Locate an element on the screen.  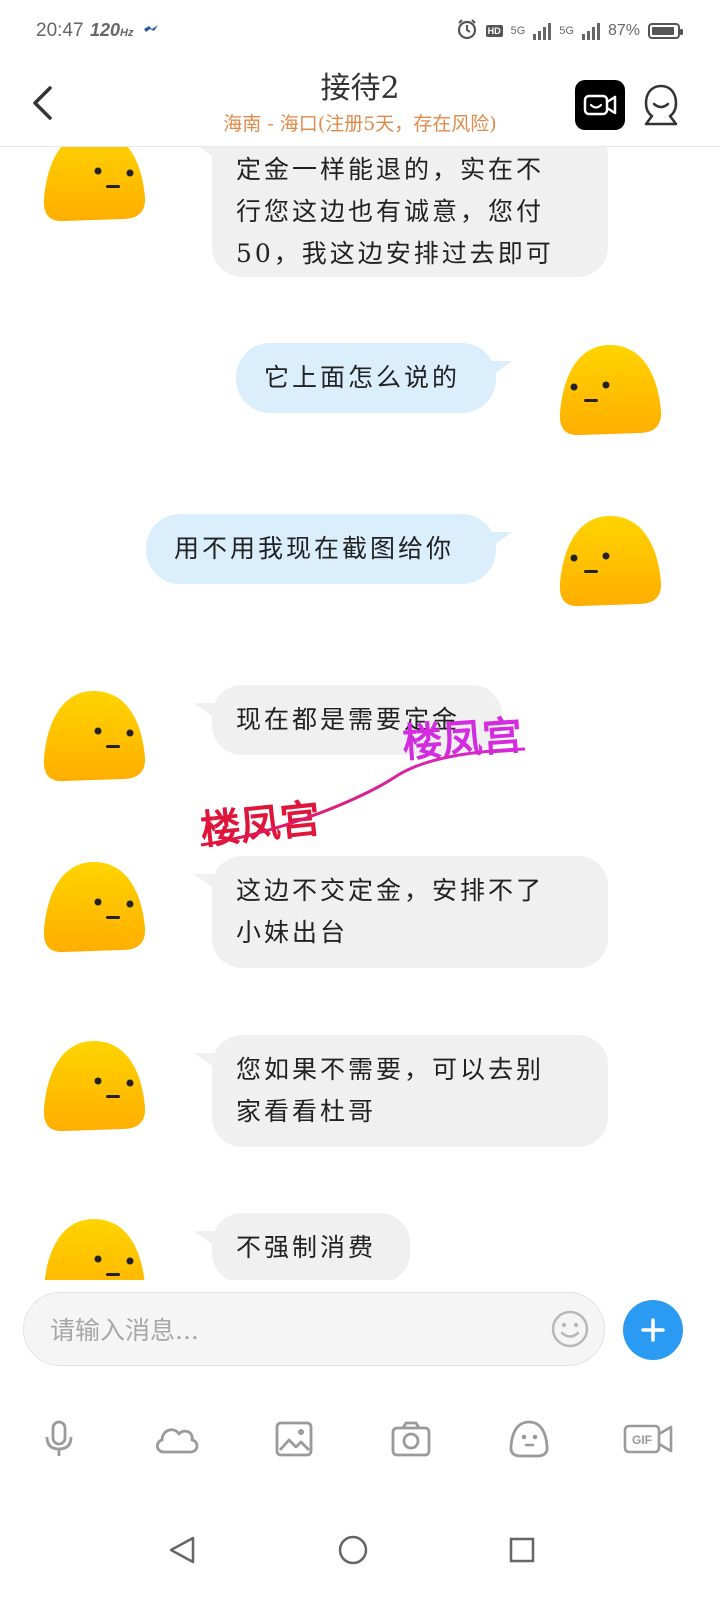
chat-subtitle: 海南 - 海口(注册5天，存在风险) is located at coordinates (360, 124).